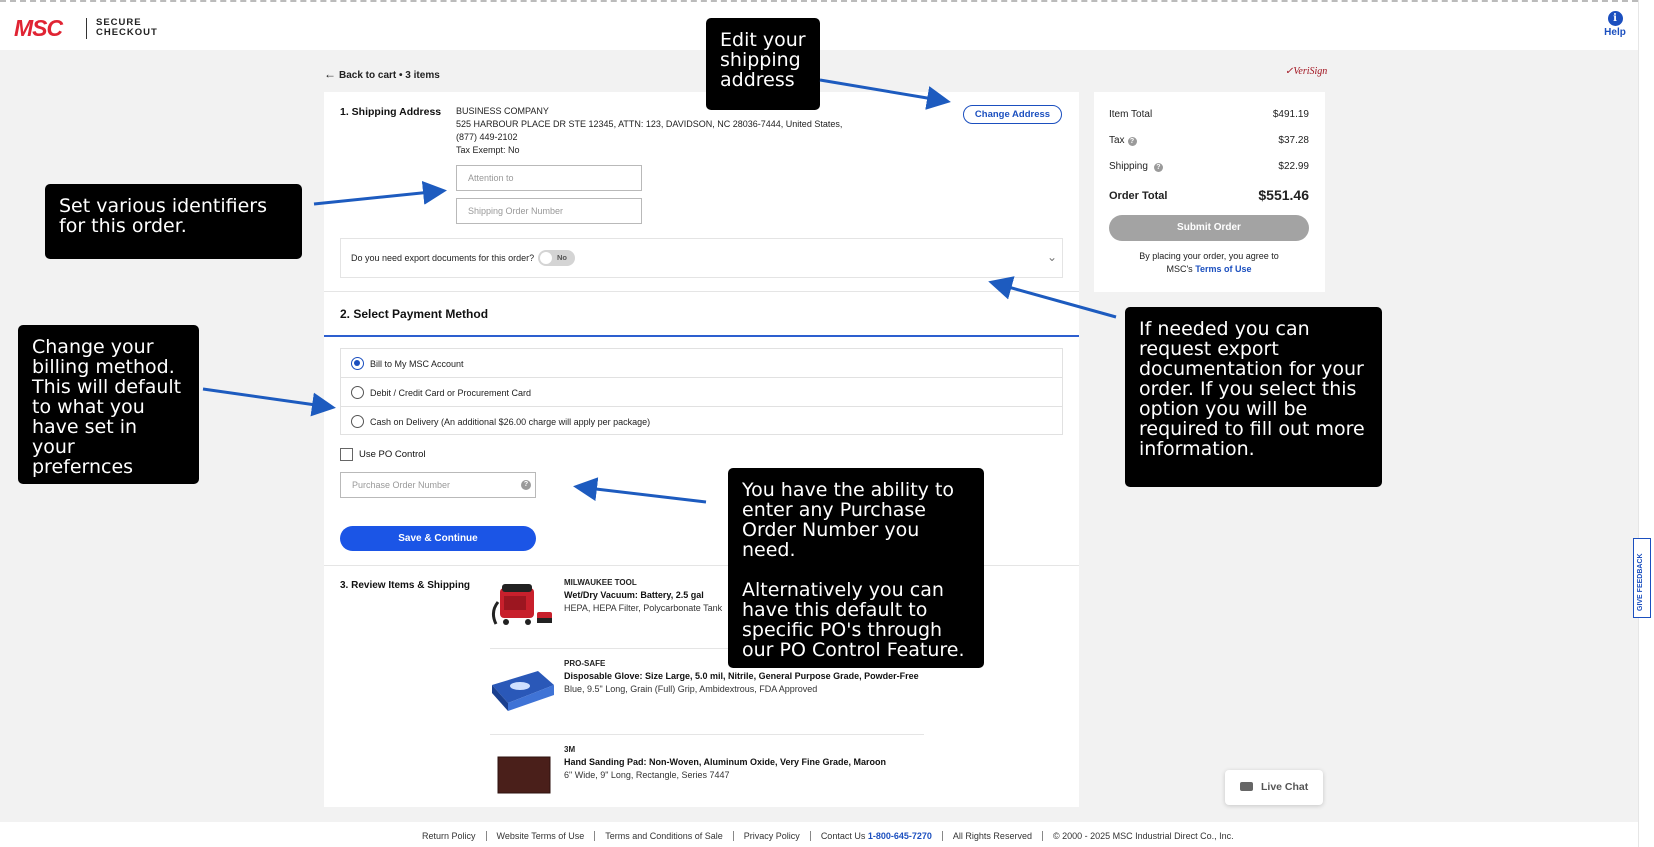 This screenshot has height=847, width=1654. What do you see at coordinates (1223, 269) in the screenshot?
I see `terms-of-use-link: Terms of Use` at bounding box center [1223, 269].